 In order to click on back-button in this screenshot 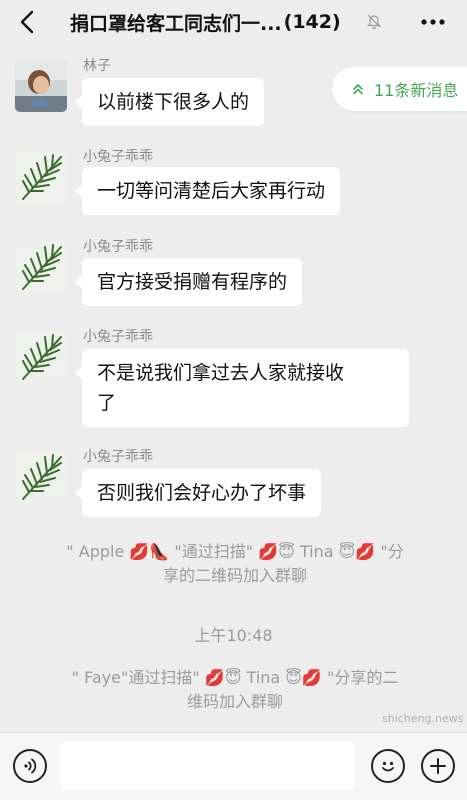, I will do `click(27, 22)`.